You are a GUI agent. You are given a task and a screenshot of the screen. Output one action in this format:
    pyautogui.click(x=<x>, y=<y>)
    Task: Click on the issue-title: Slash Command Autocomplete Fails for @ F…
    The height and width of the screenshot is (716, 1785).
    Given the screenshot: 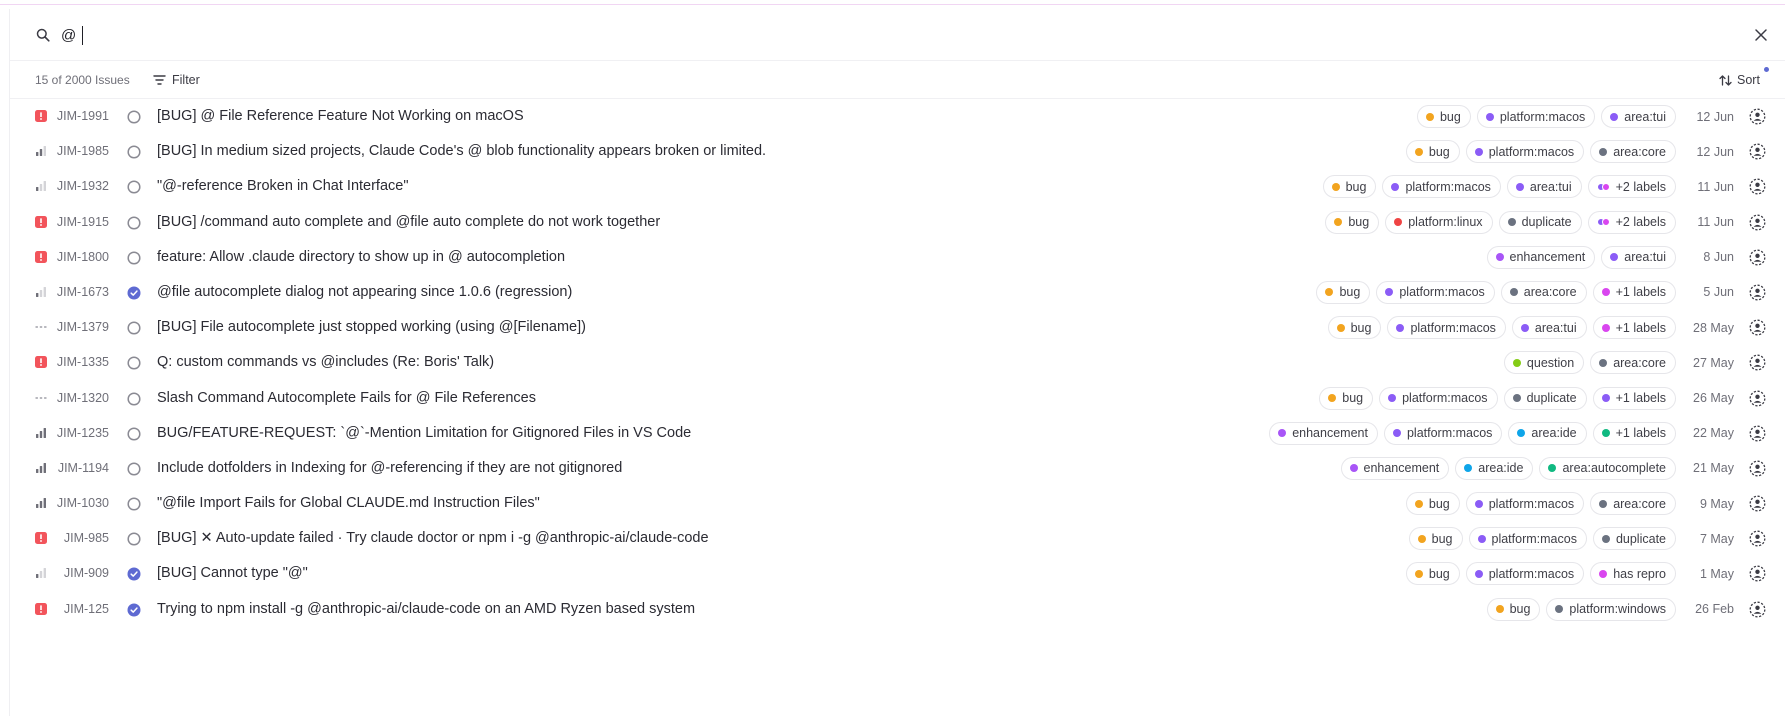 What is the action you would take?
    pyautogui.click(x=346, y=398)
    